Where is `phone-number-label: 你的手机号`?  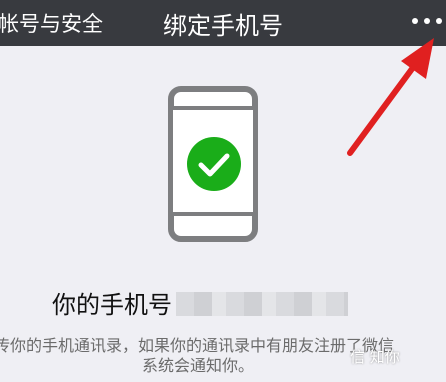 phone-number-label: 你的手机号 is located at coordinates (112, 305).